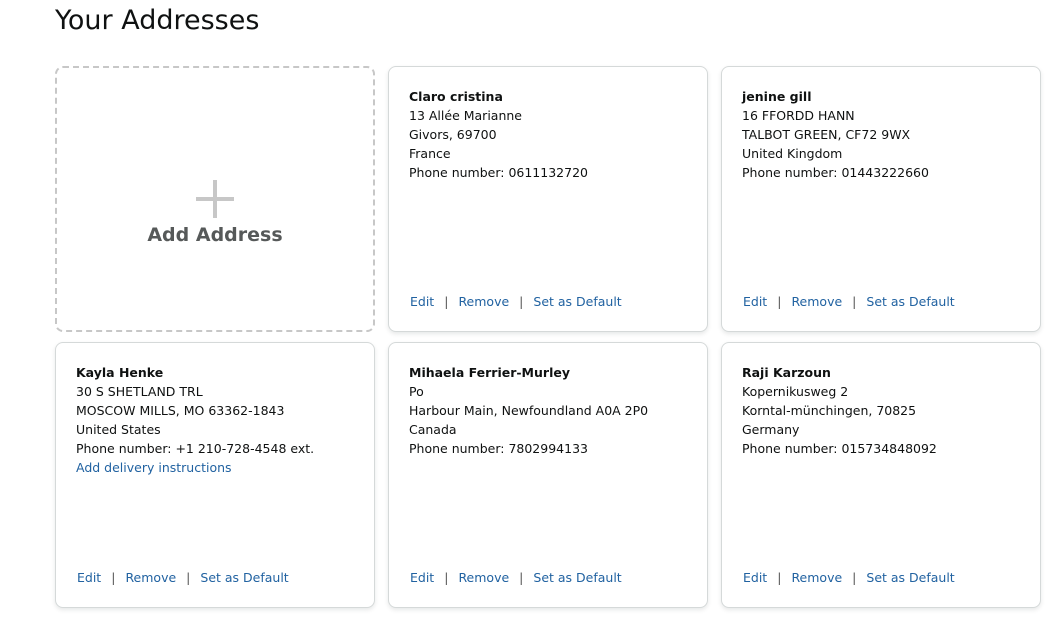 The image size is (1056, 623). I want to click on address-line1: Po, so click(416, 391).